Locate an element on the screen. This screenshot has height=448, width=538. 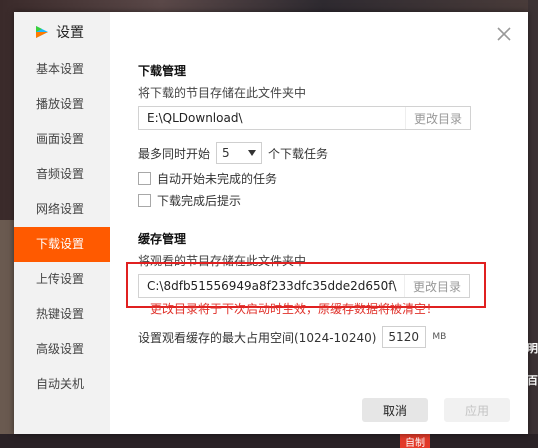
max-space-row: 设置观看缓存的最大占用空间(1024-10240) 5120 MB is located at coordinates (292, 337).